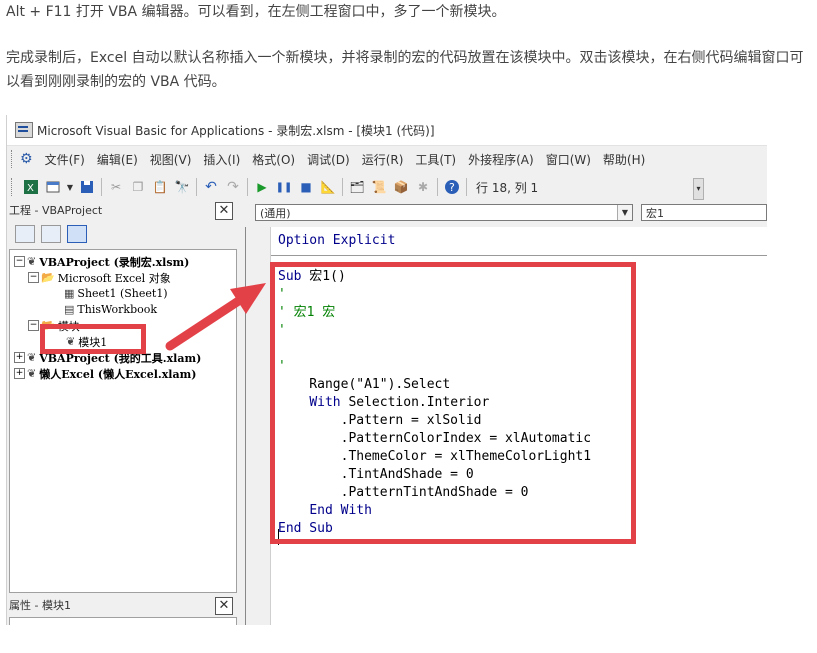  I want to click on menu-debug: 调试(D), so click(328, 159).